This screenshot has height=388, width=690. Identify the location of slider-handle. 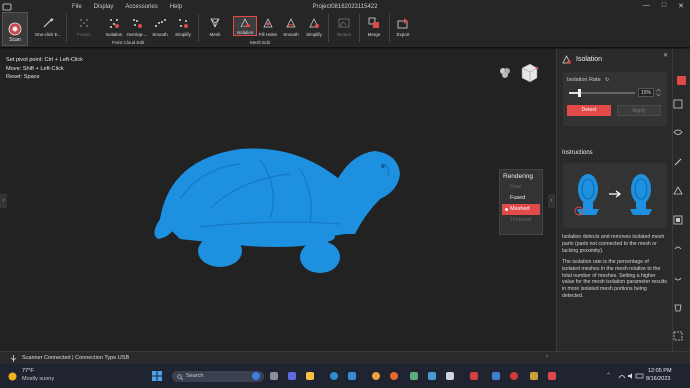
(579, 93).